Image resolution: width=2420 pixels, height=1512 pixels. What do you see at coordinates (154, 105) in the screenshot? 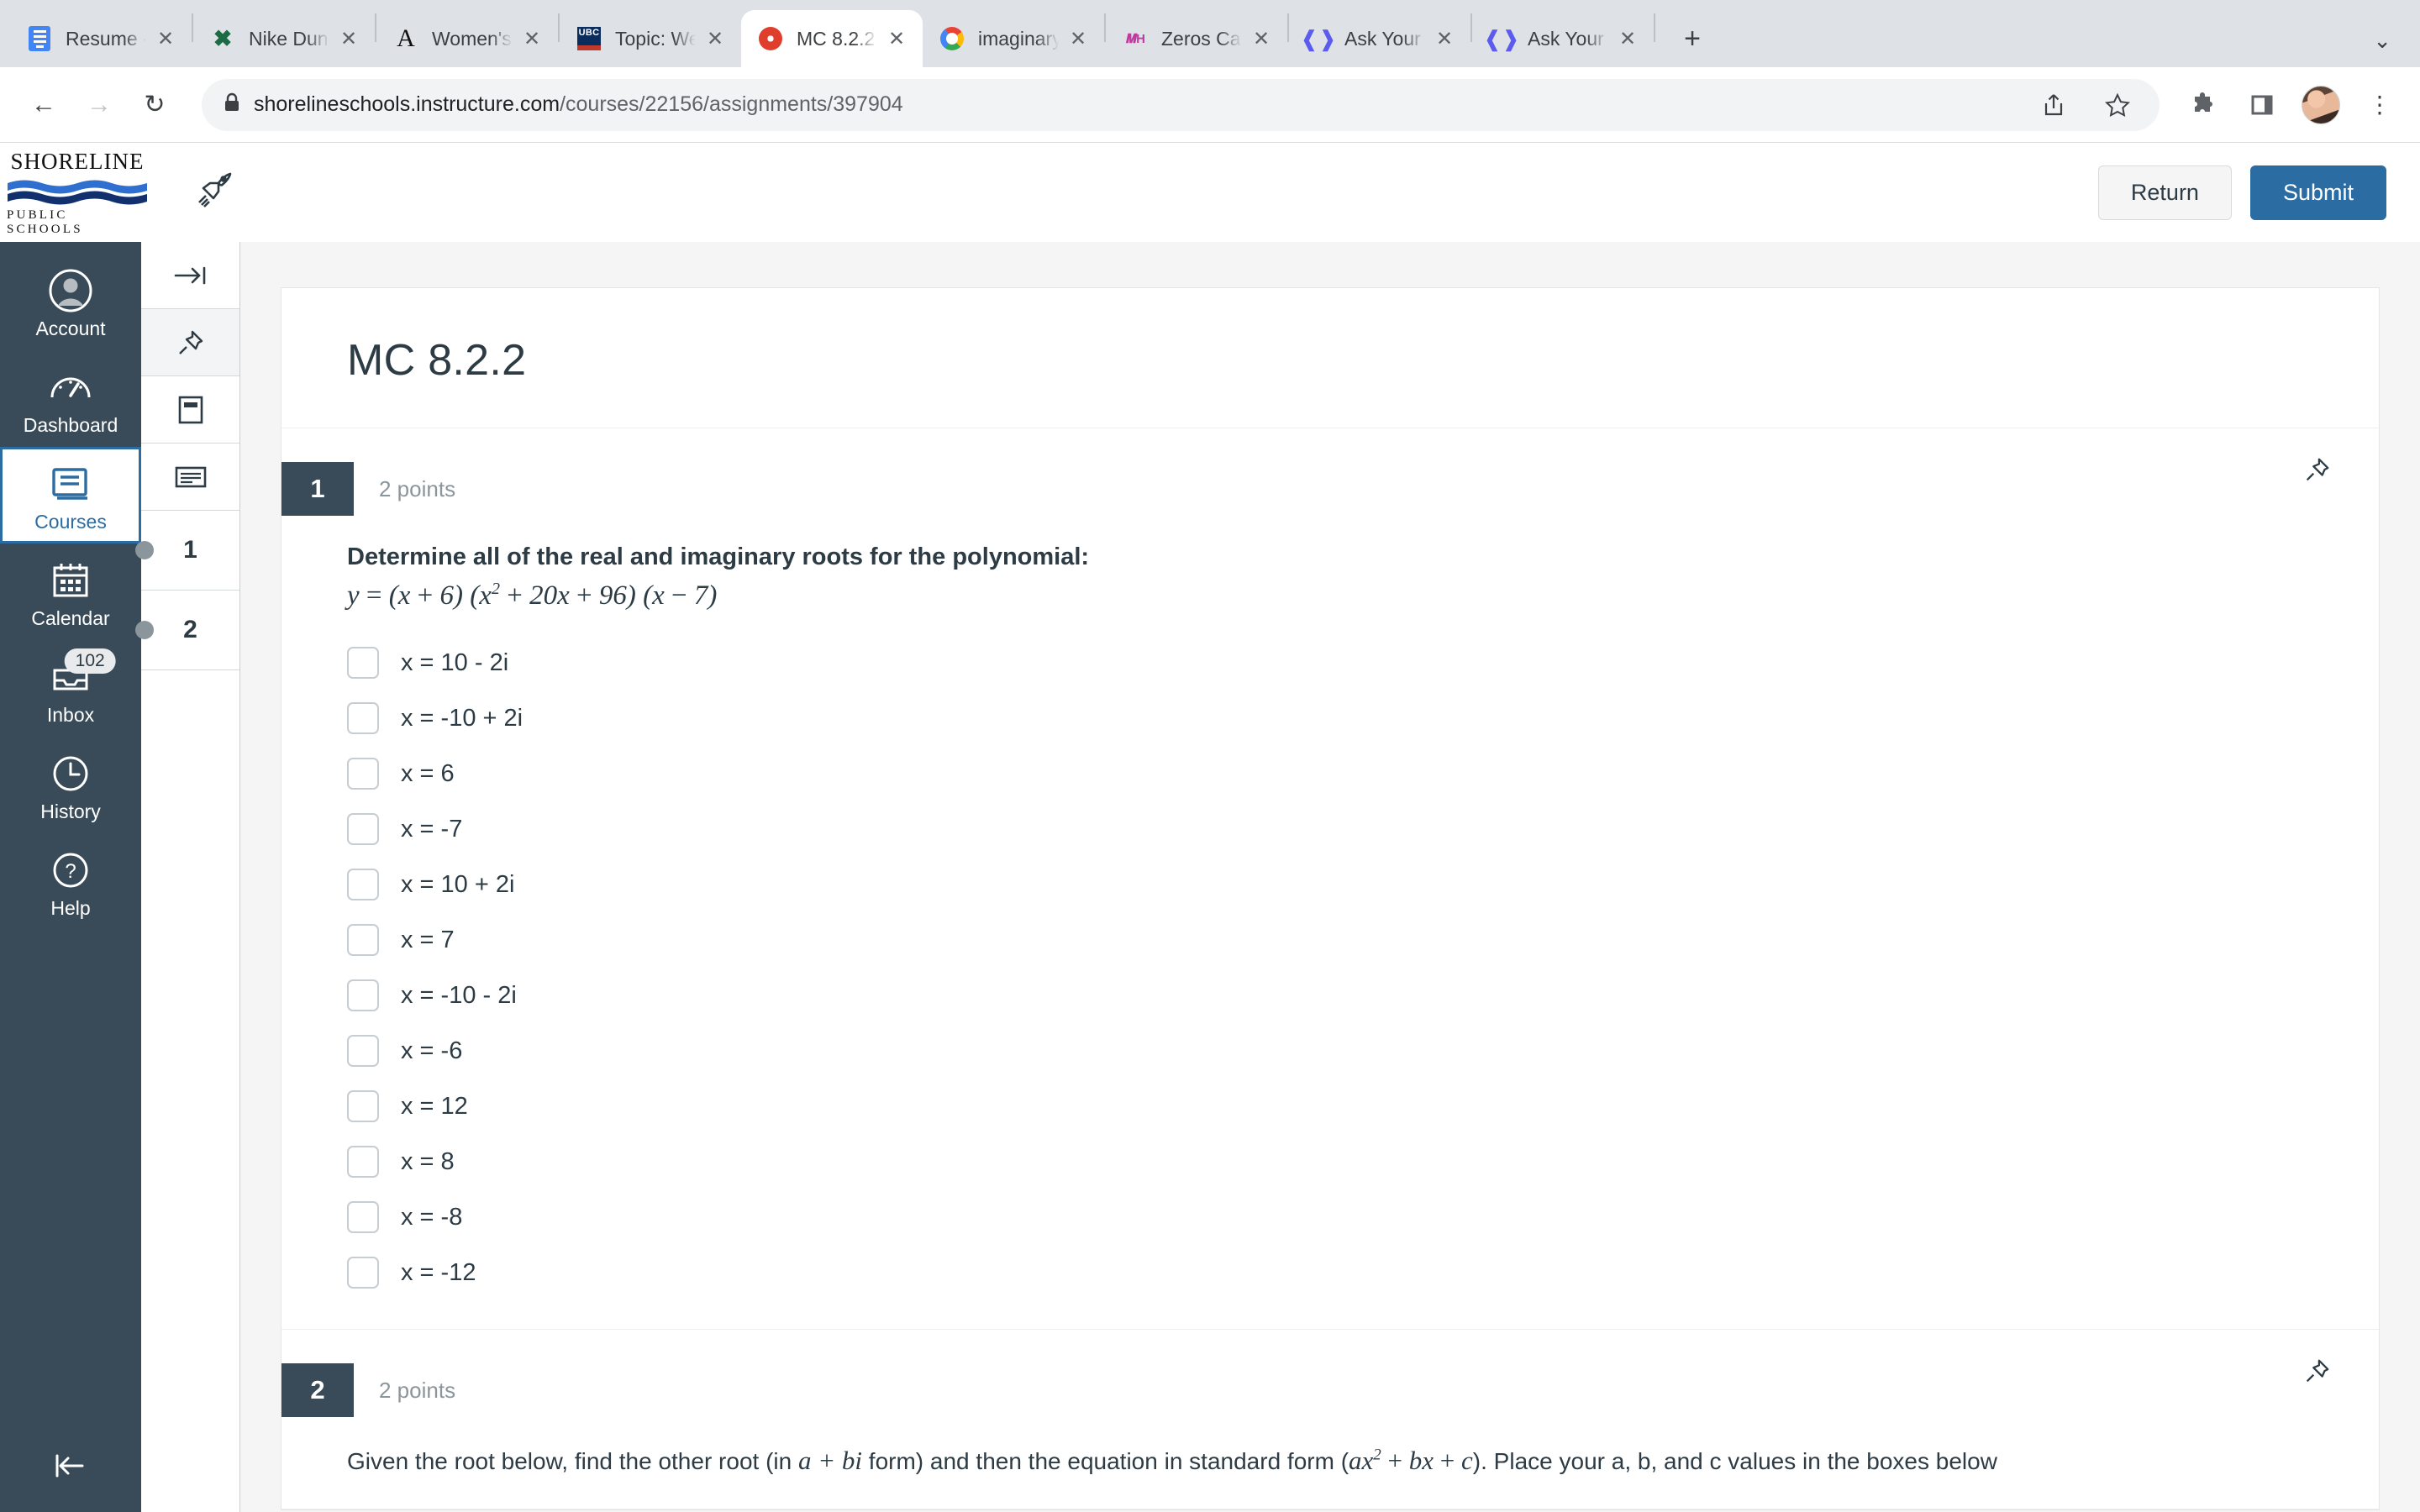
I see `reload-button: ↻` at bounding box center [154, 105].